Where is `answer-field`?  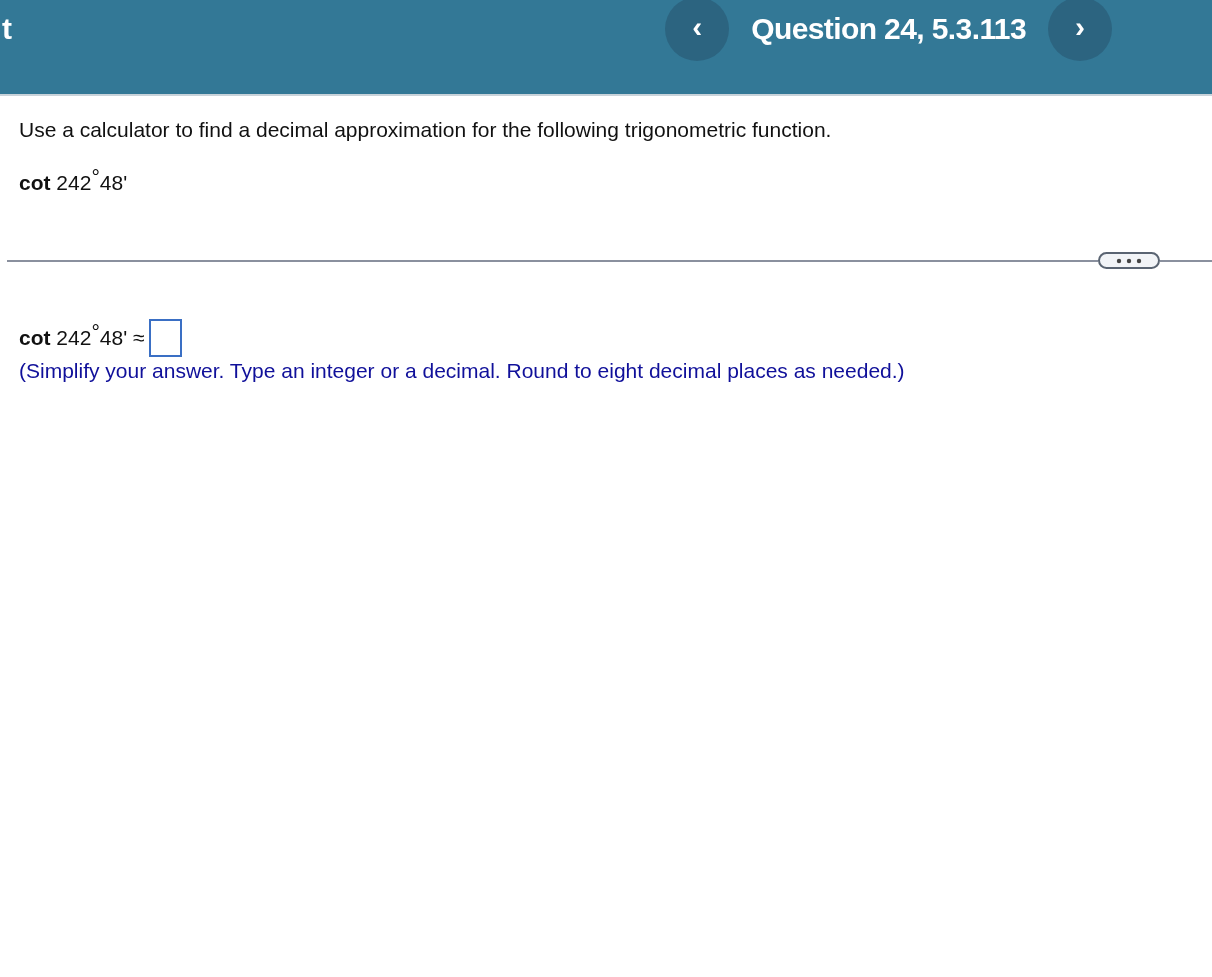 answer-field is located at coordinates (165, 338).